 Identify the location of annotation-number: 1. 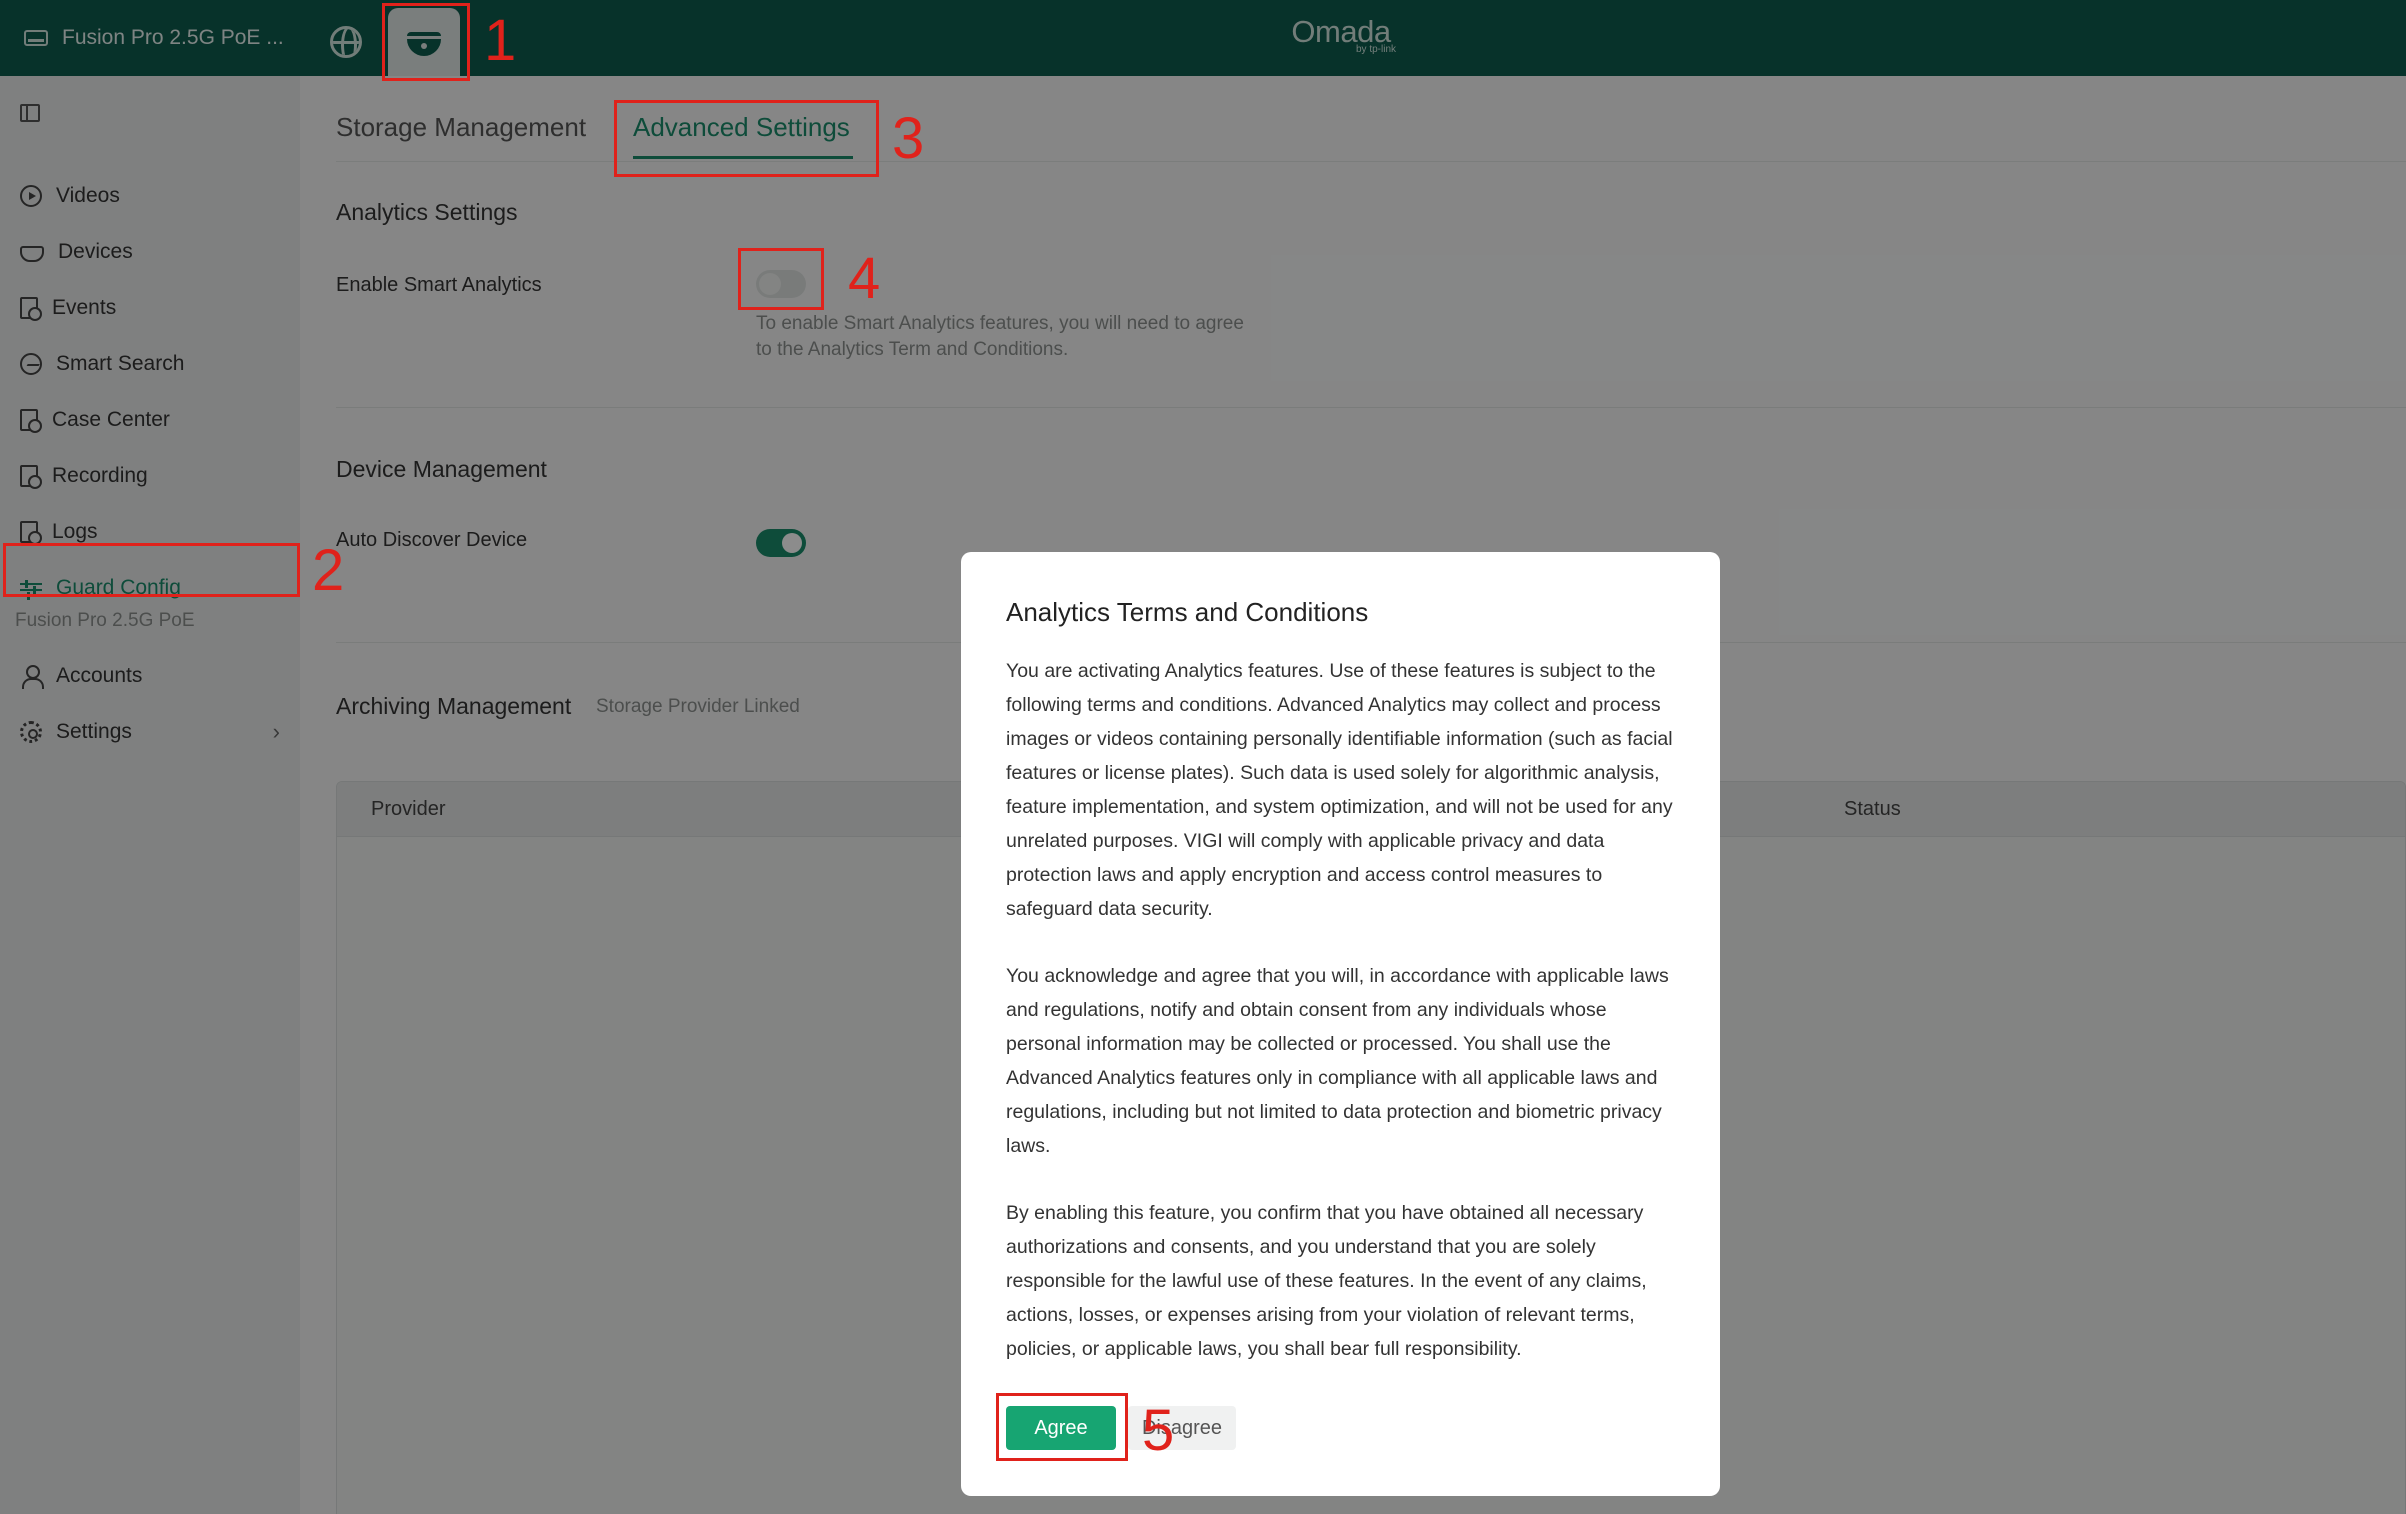
(500, 40).